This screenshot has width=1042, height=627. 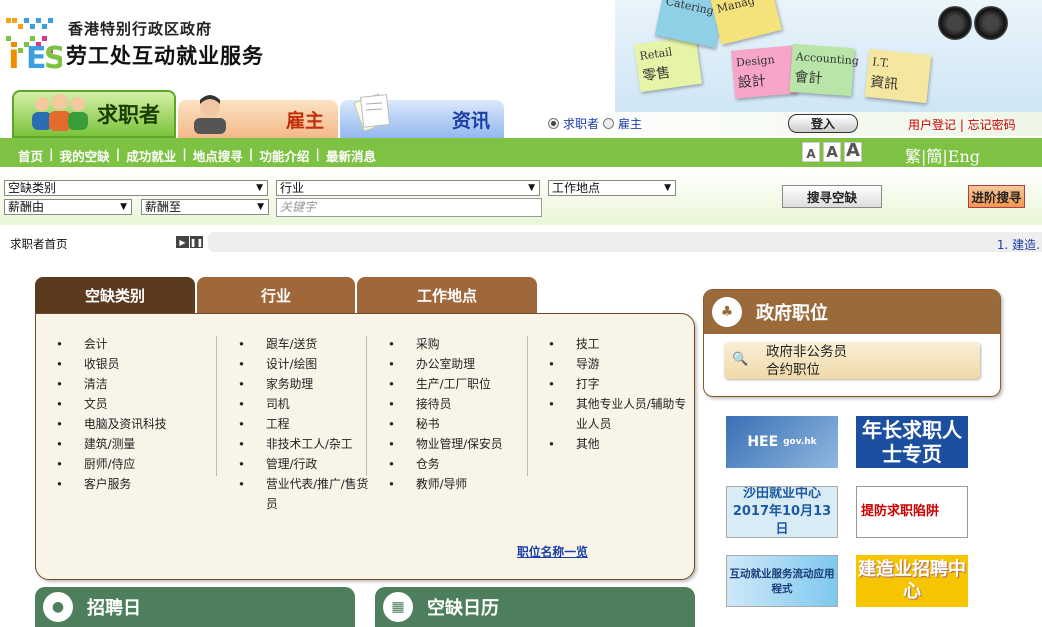 What do you see at coordinates (276, 295) in the screenshot?
I see `tab-industry: 行业` at bounding box center [276, 295].